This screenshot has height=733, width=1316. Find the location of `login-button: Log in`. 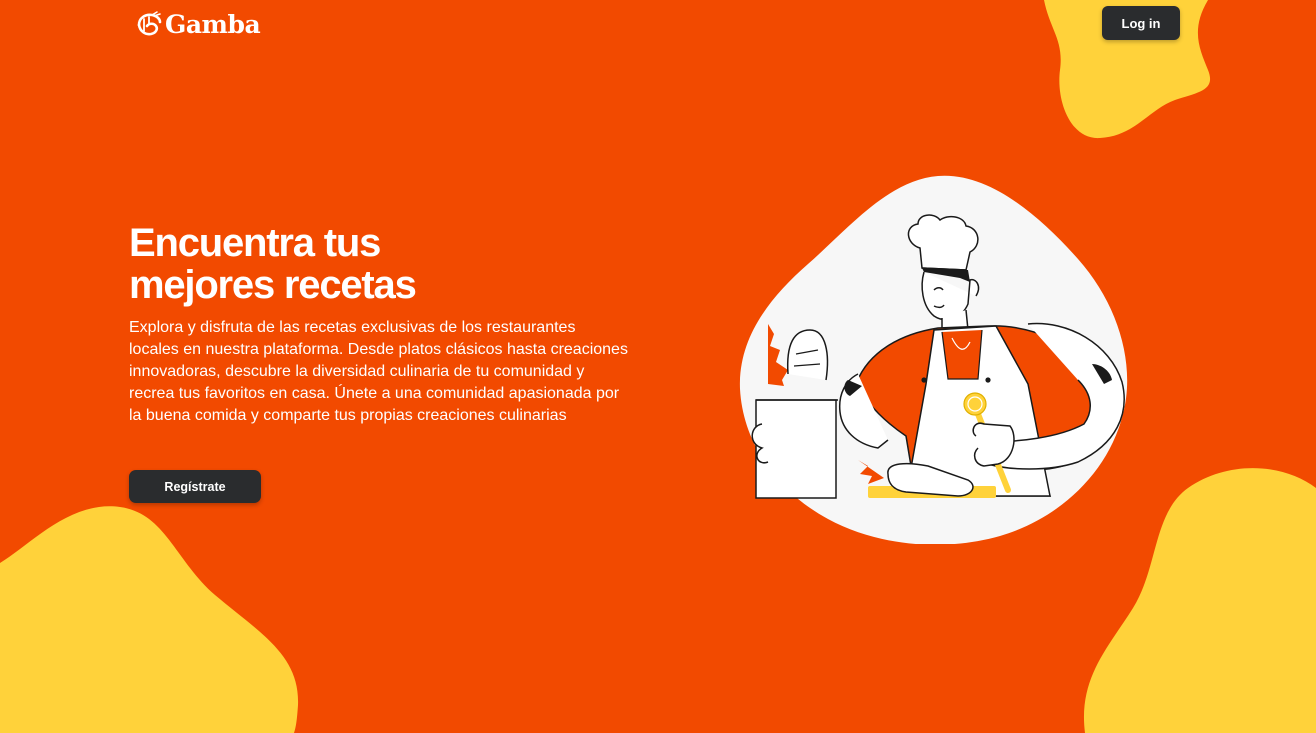

login-button: Log in is located at coordinates (1141, 23).